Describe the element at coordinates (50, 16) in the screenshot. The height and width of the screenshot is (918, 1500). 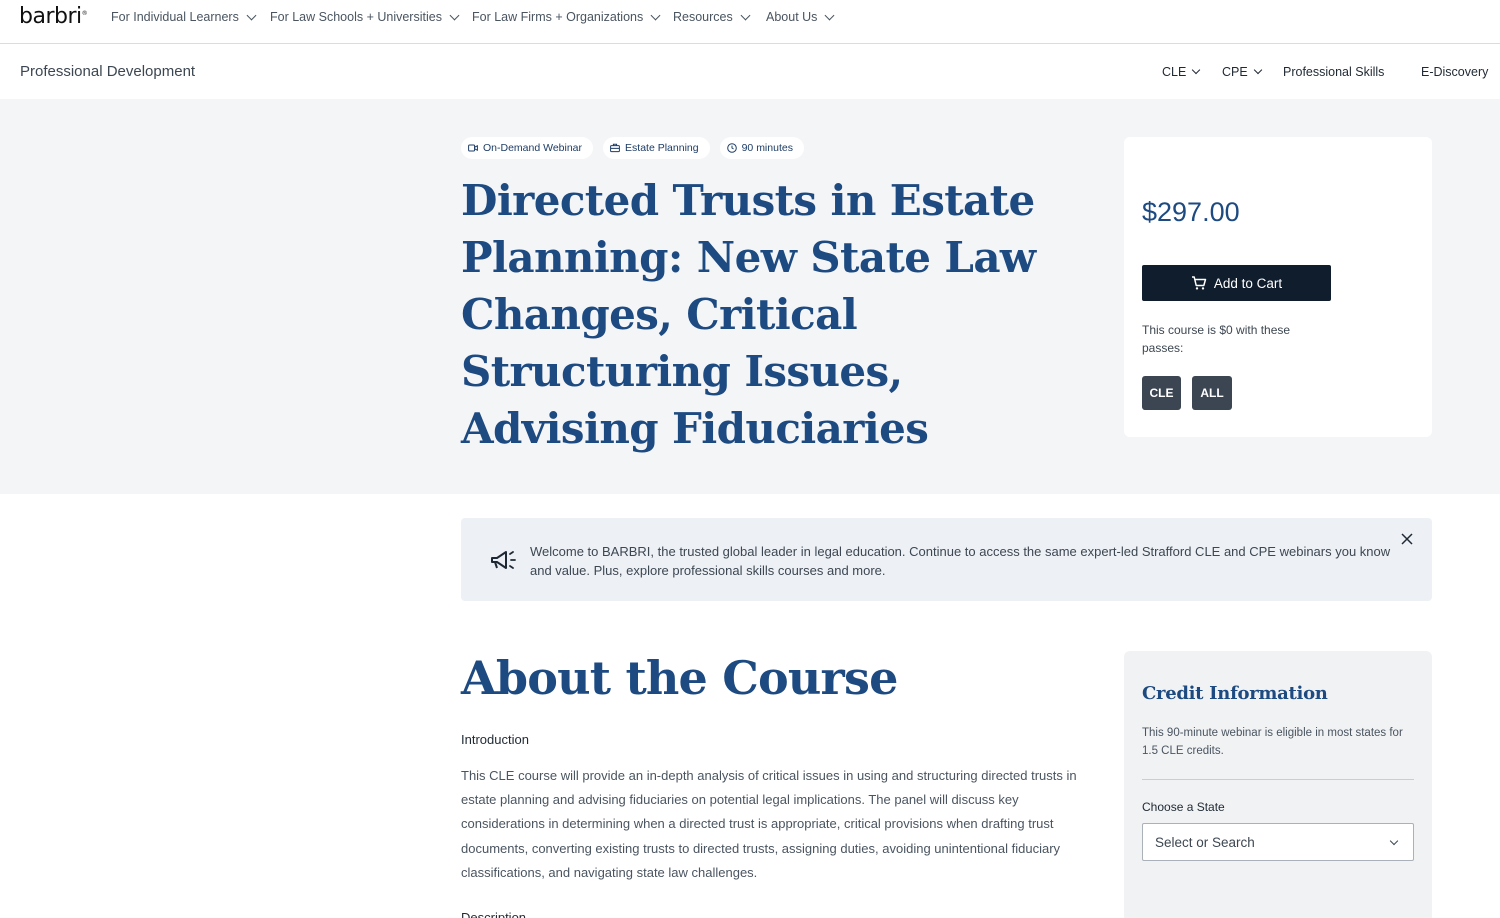
I see `logo-text: barbri` at that location.